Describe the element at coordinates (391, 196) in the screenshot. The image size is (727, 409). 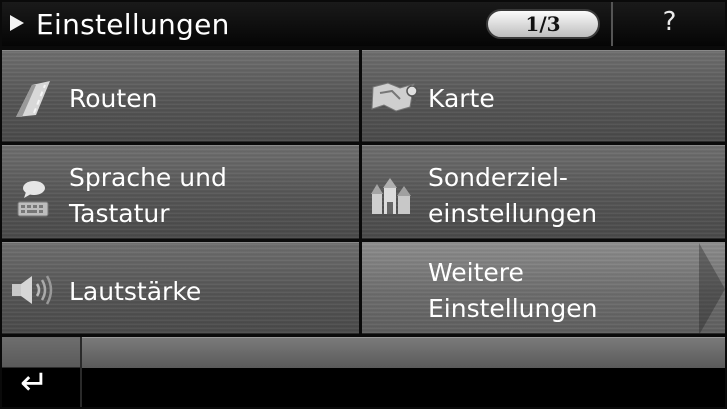
I see `poi-buildings-icon` at that location.